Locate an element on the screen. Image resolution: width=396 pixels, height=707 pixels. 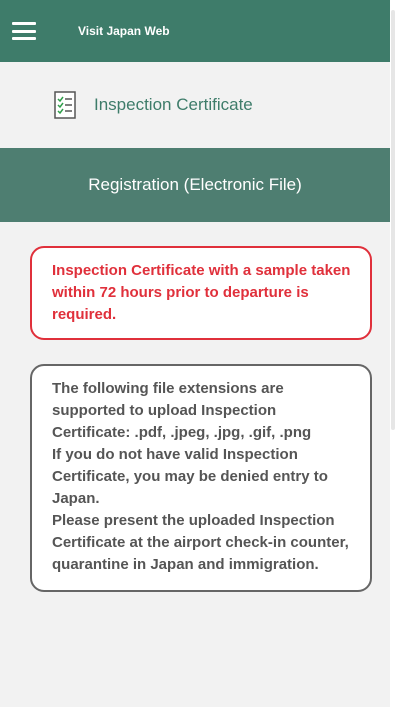
page-title-bar: Inspection Certificate is located at coordinates (195, 105).